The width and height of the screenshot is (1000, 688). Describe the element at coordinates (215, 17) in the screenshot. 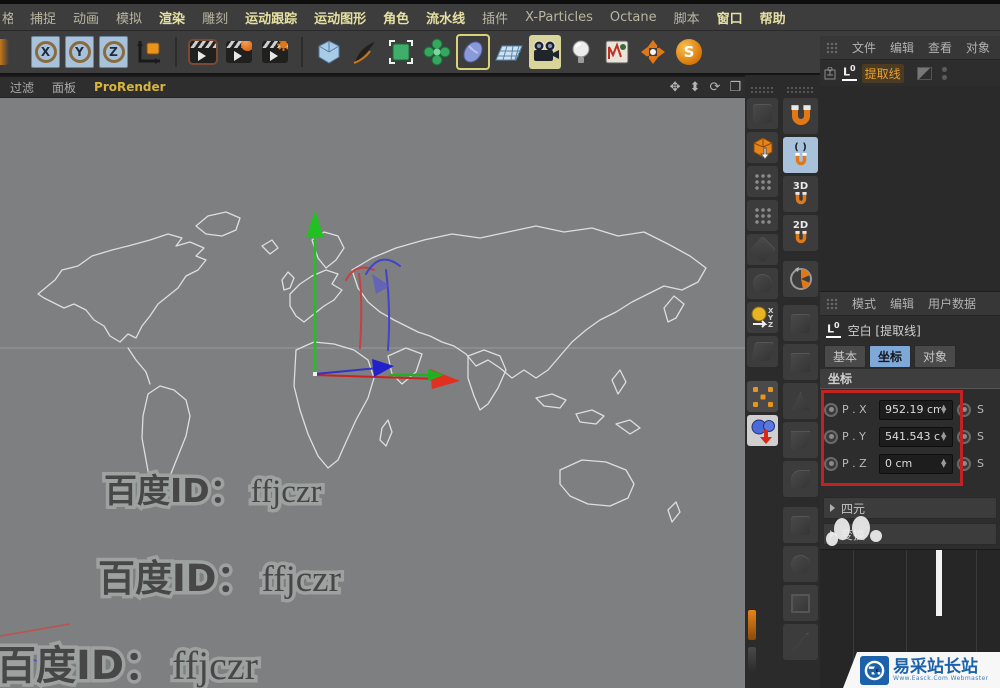

I see `menu-item-sculpt: 雕刻` at that location.